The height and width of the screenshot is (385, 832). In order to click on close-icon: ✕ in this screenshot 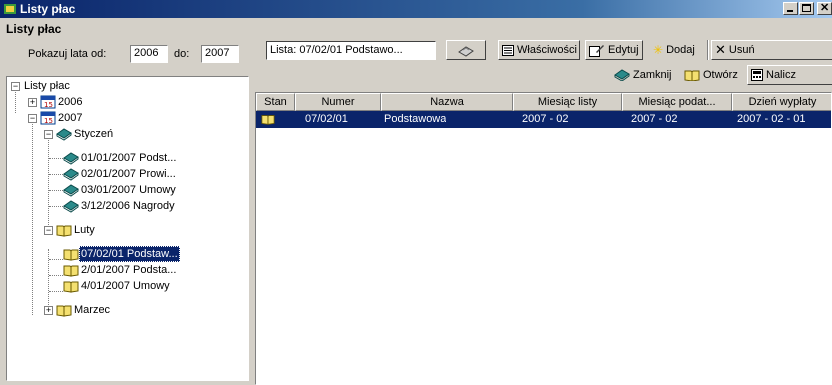, I will do `click(825, 8)`.